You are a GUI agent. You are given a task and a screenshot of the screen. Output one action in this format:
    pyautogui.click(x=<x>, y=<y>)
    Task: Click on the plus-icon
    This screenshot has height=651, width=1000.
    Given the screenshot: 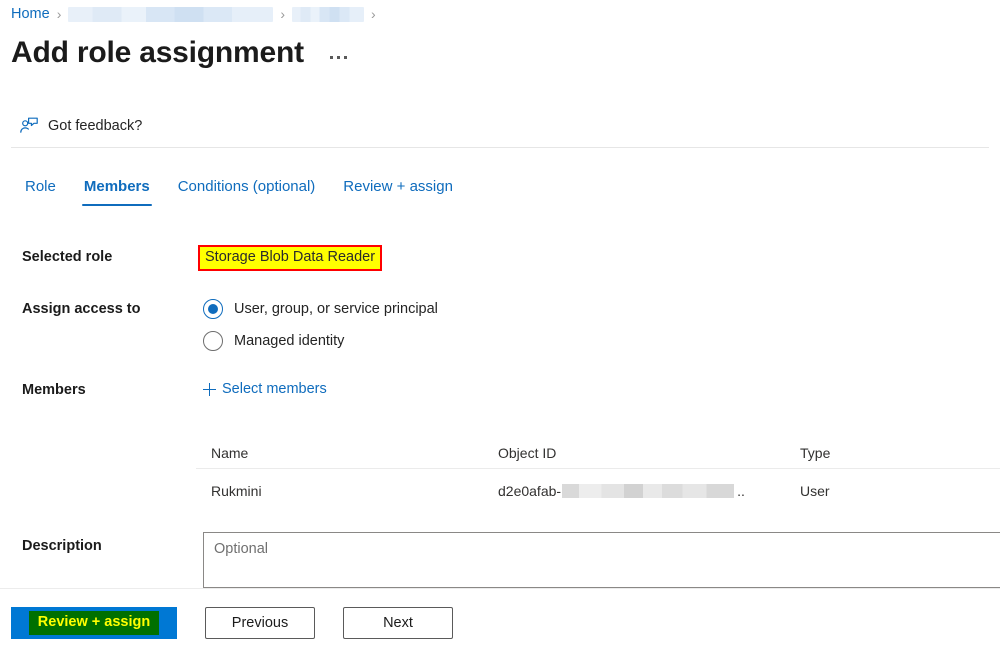 What is the action you would take?
    pyautogui.click(x=209, y=389)
    